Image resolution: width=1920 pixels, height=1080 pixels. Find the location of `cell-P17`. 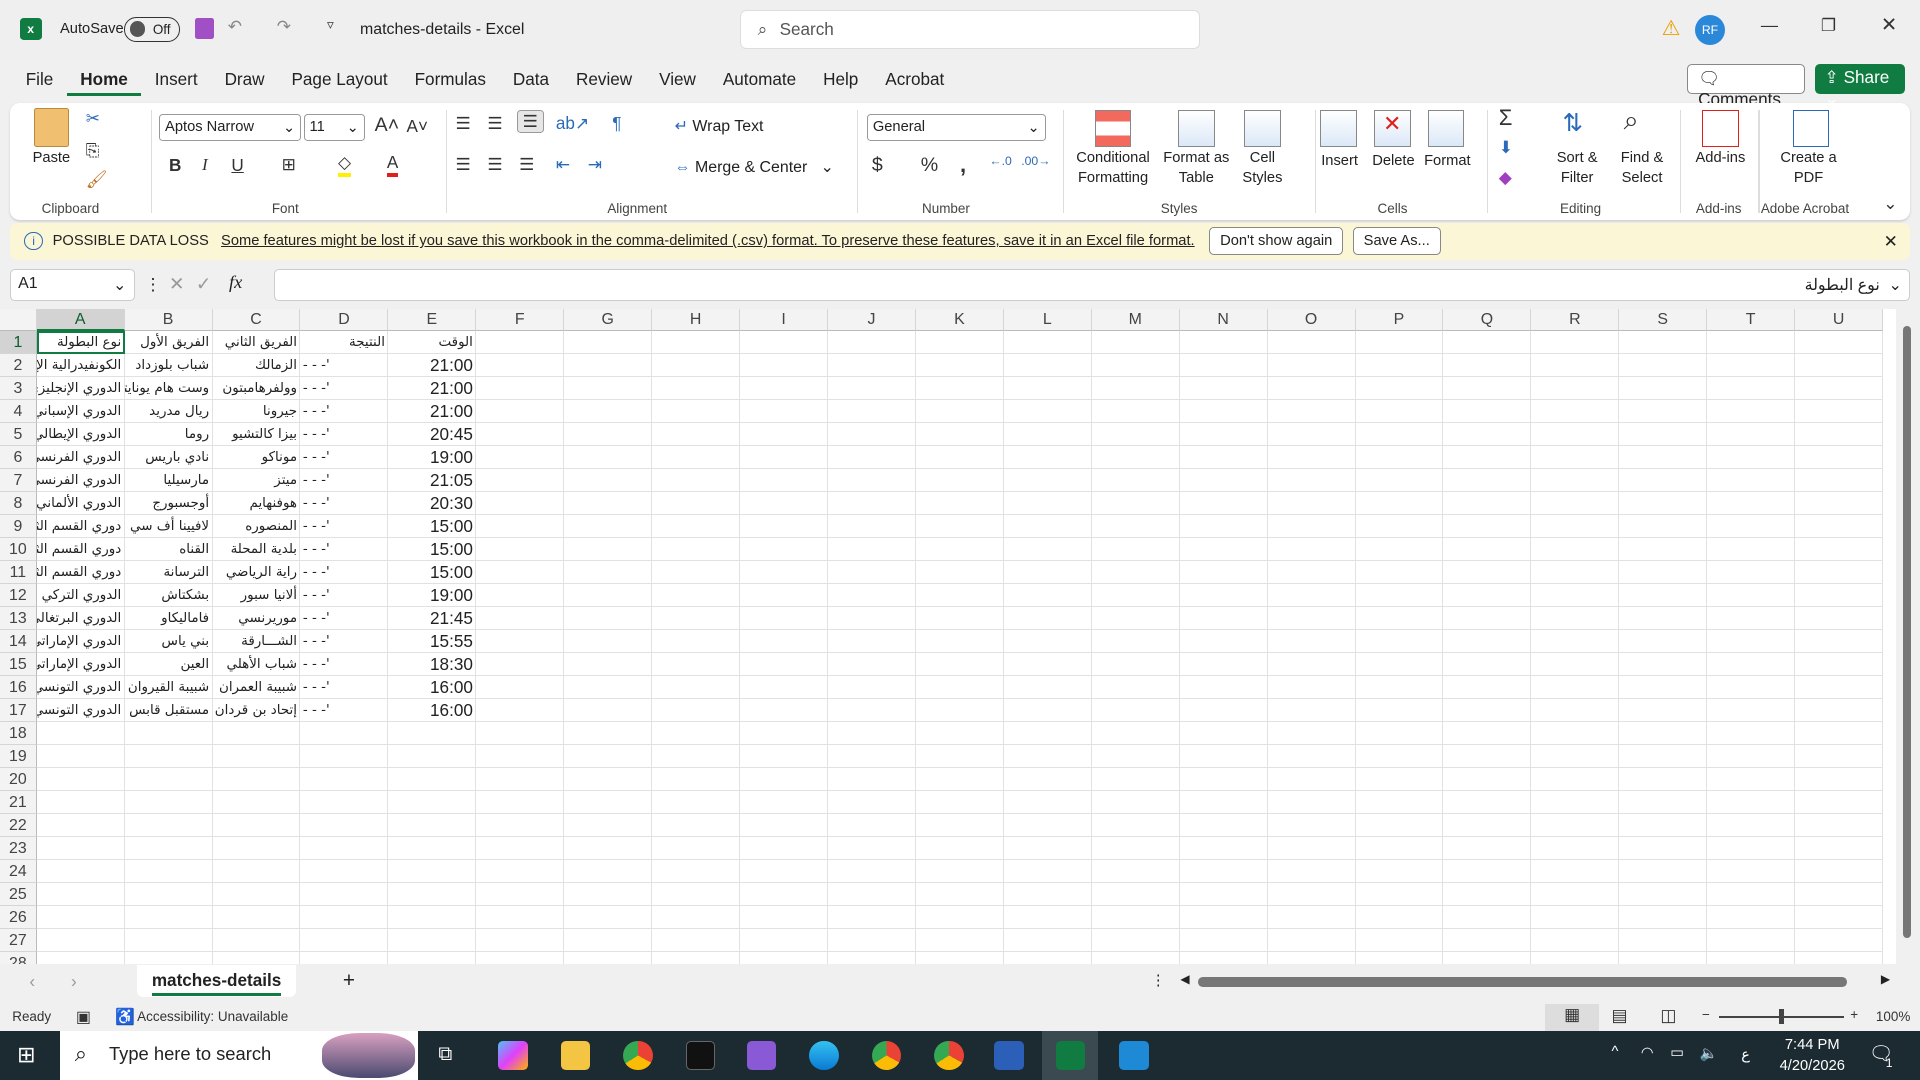

cell-P17 is located at coordinates (1399, 710).